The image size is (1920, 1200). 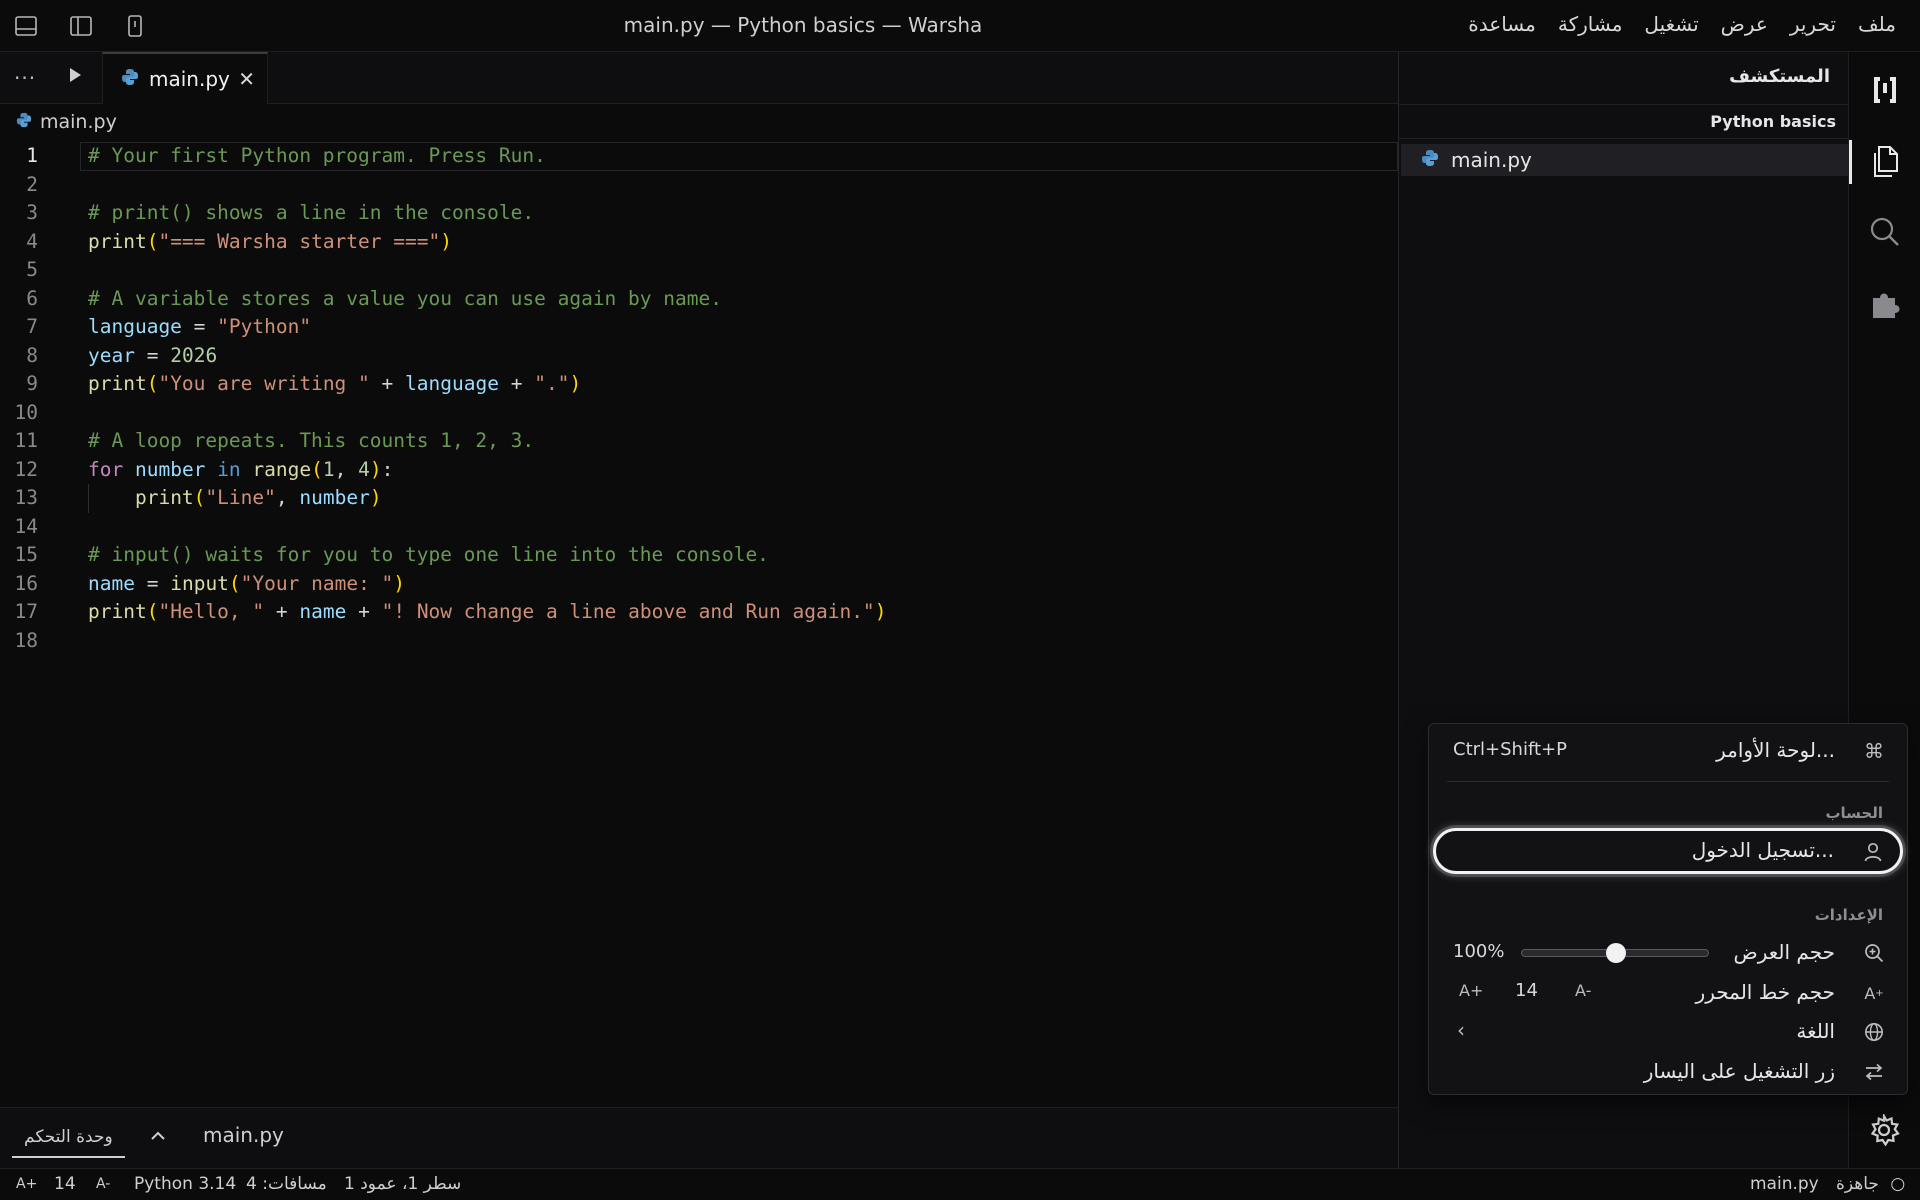 What do you see at coordinates (699, 270) in the screenshot?
I see `code-line: 5` at bounding box center [699, 270].